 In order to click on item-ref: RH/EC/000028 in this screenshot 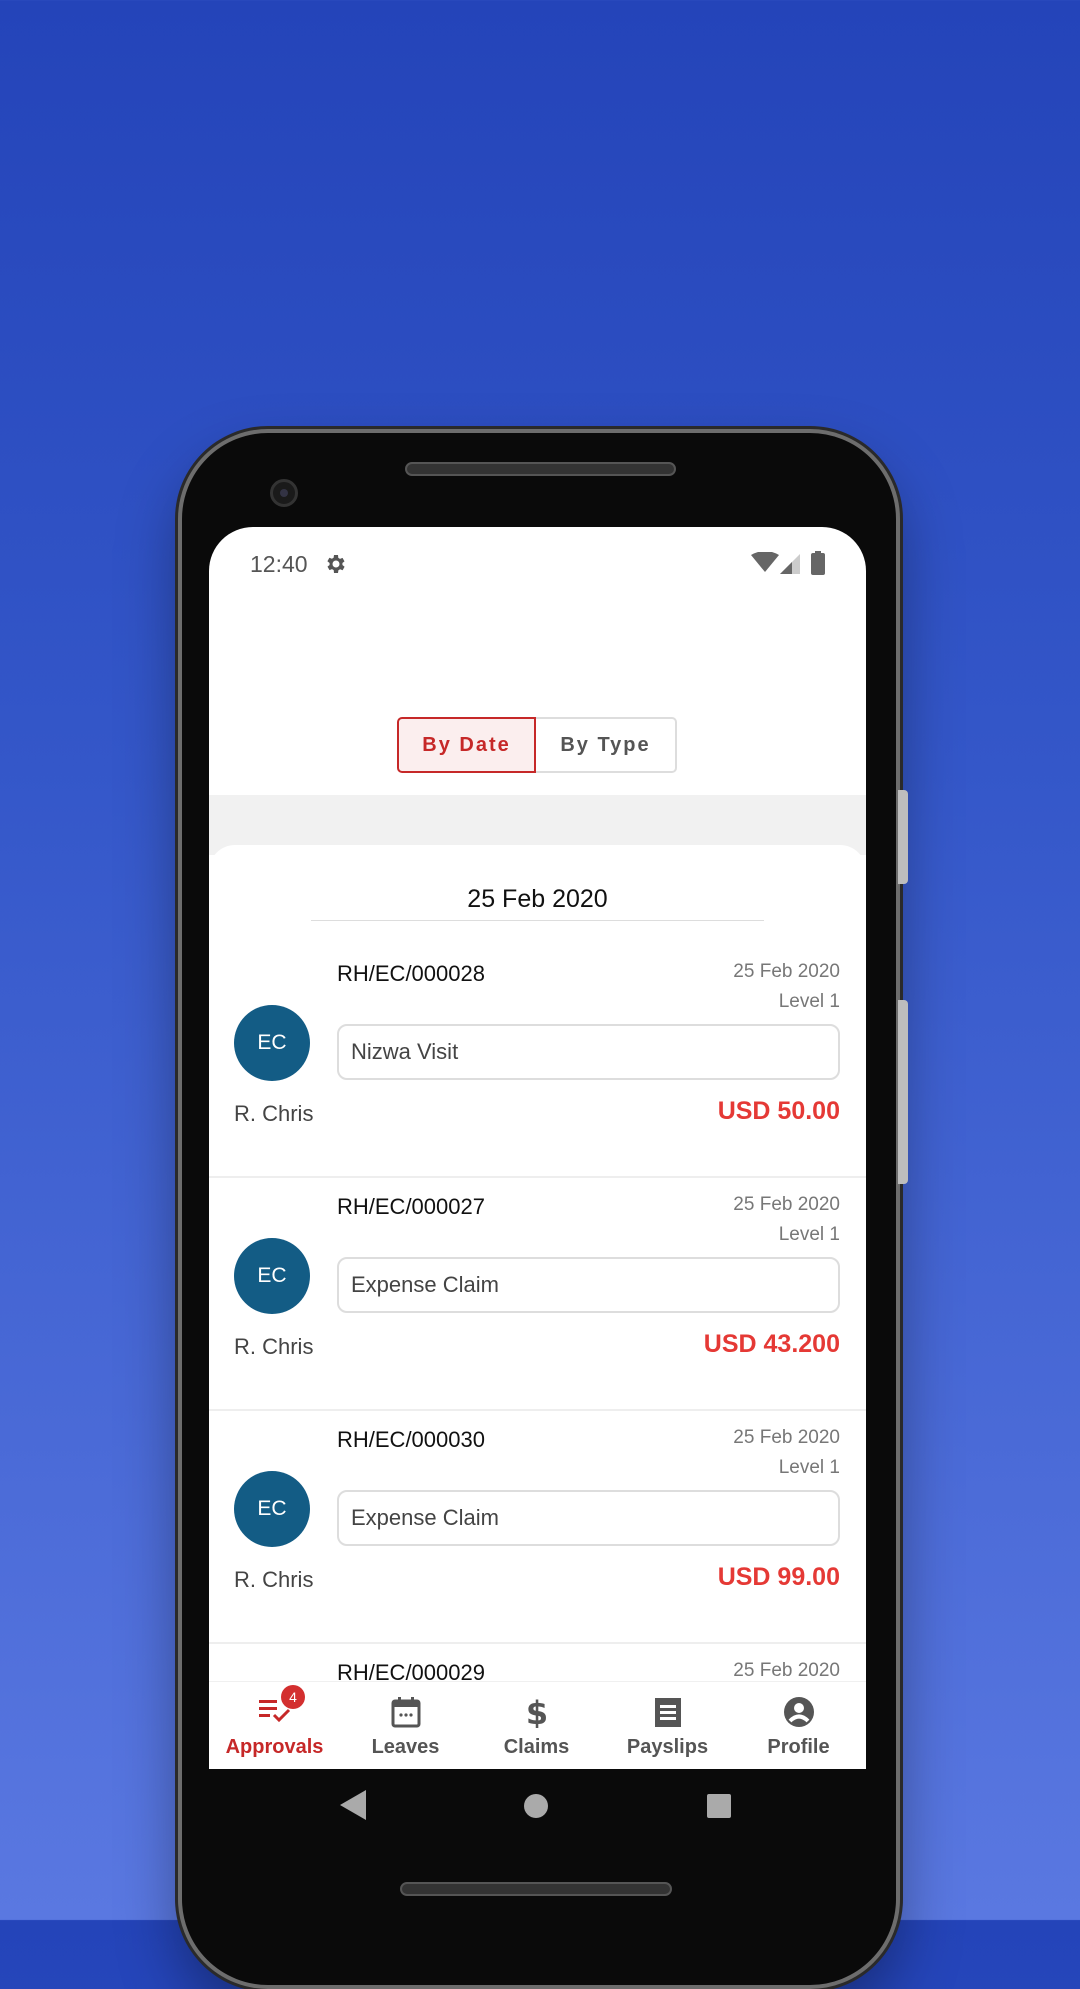, I will do `click(411, 973)`.